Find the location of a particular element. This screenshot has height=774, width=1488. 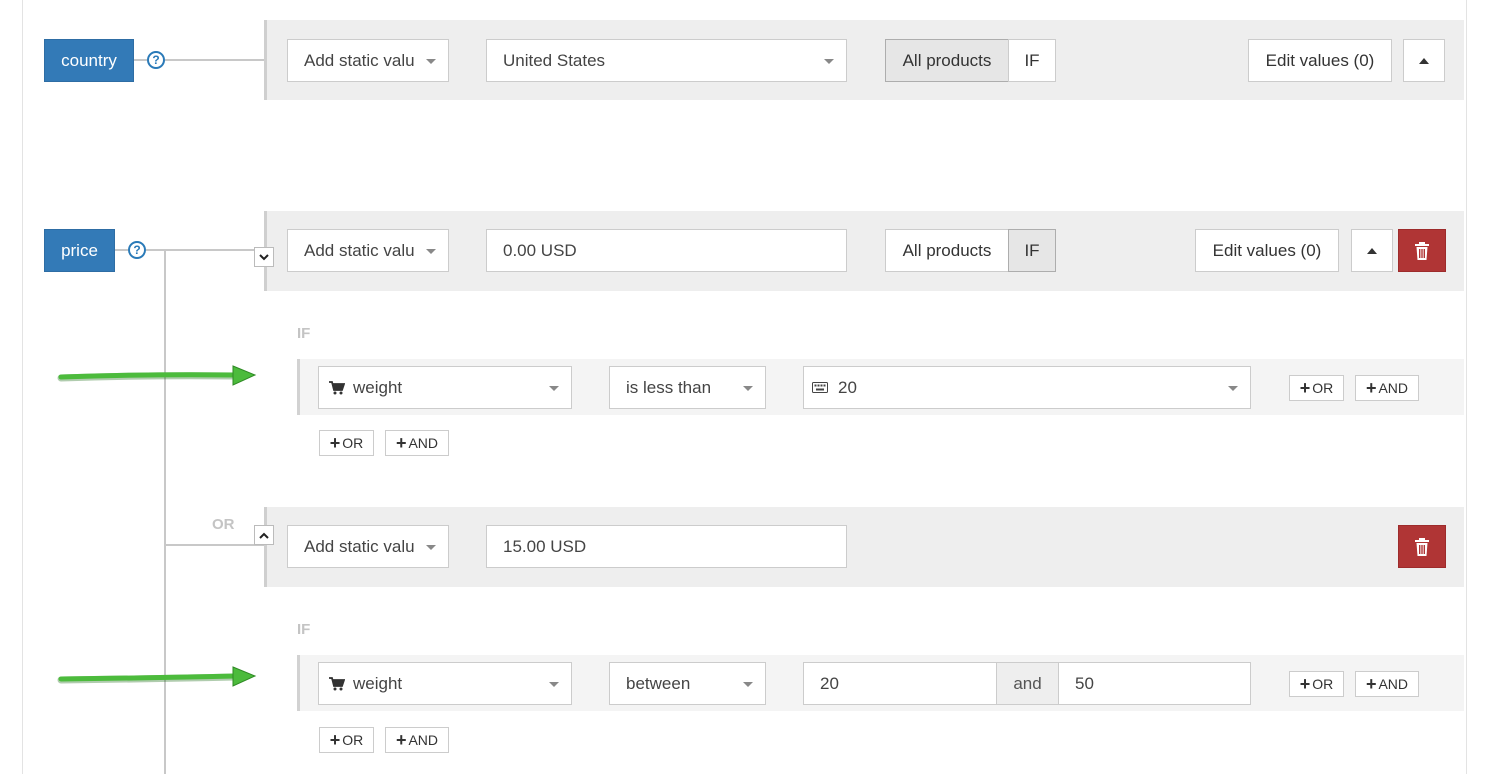

chevron-up-icon is located at coordinates (264, 535).